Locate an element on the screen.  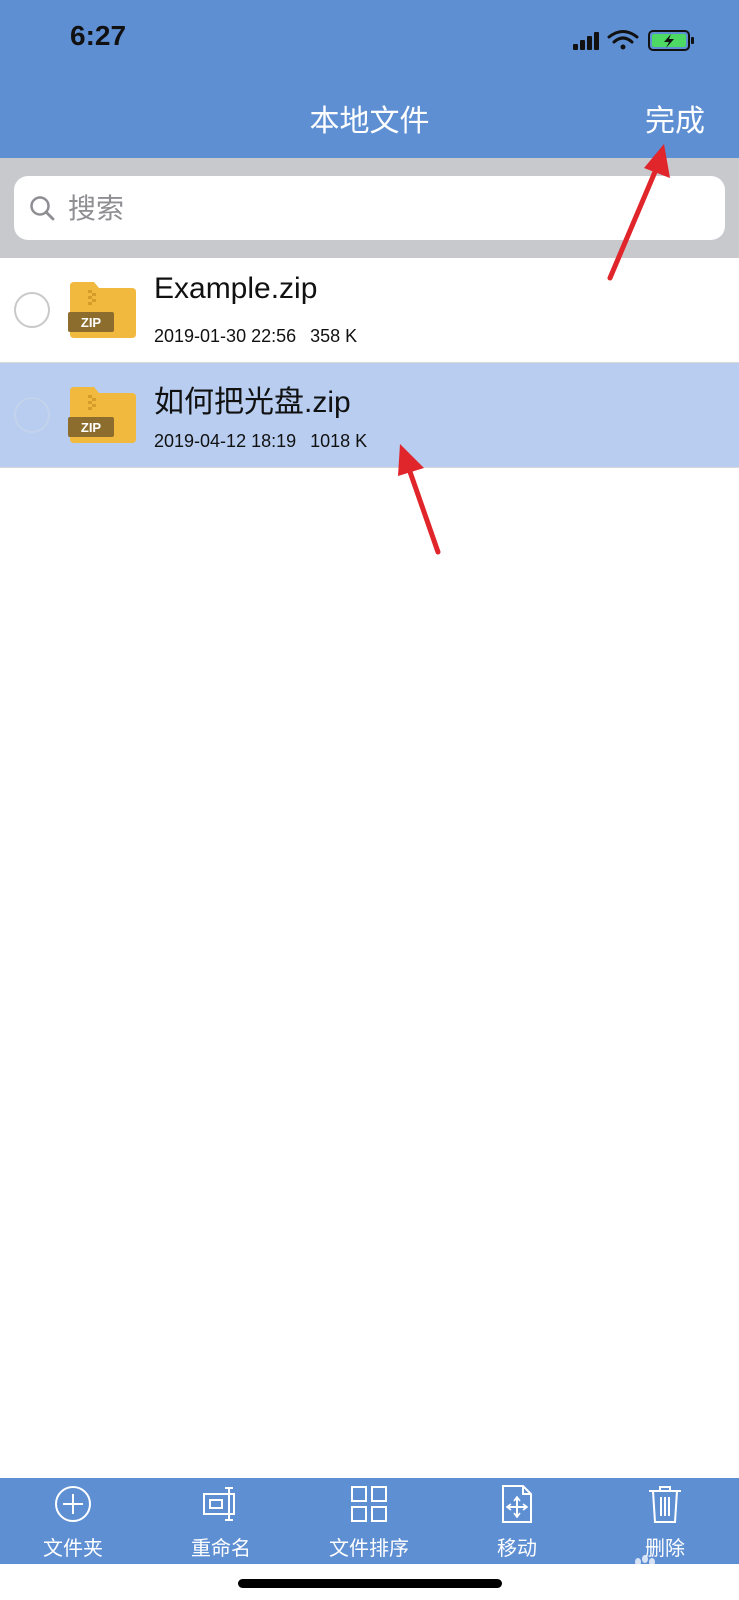
done-button: 完成 is located at coordinates (675, 118).